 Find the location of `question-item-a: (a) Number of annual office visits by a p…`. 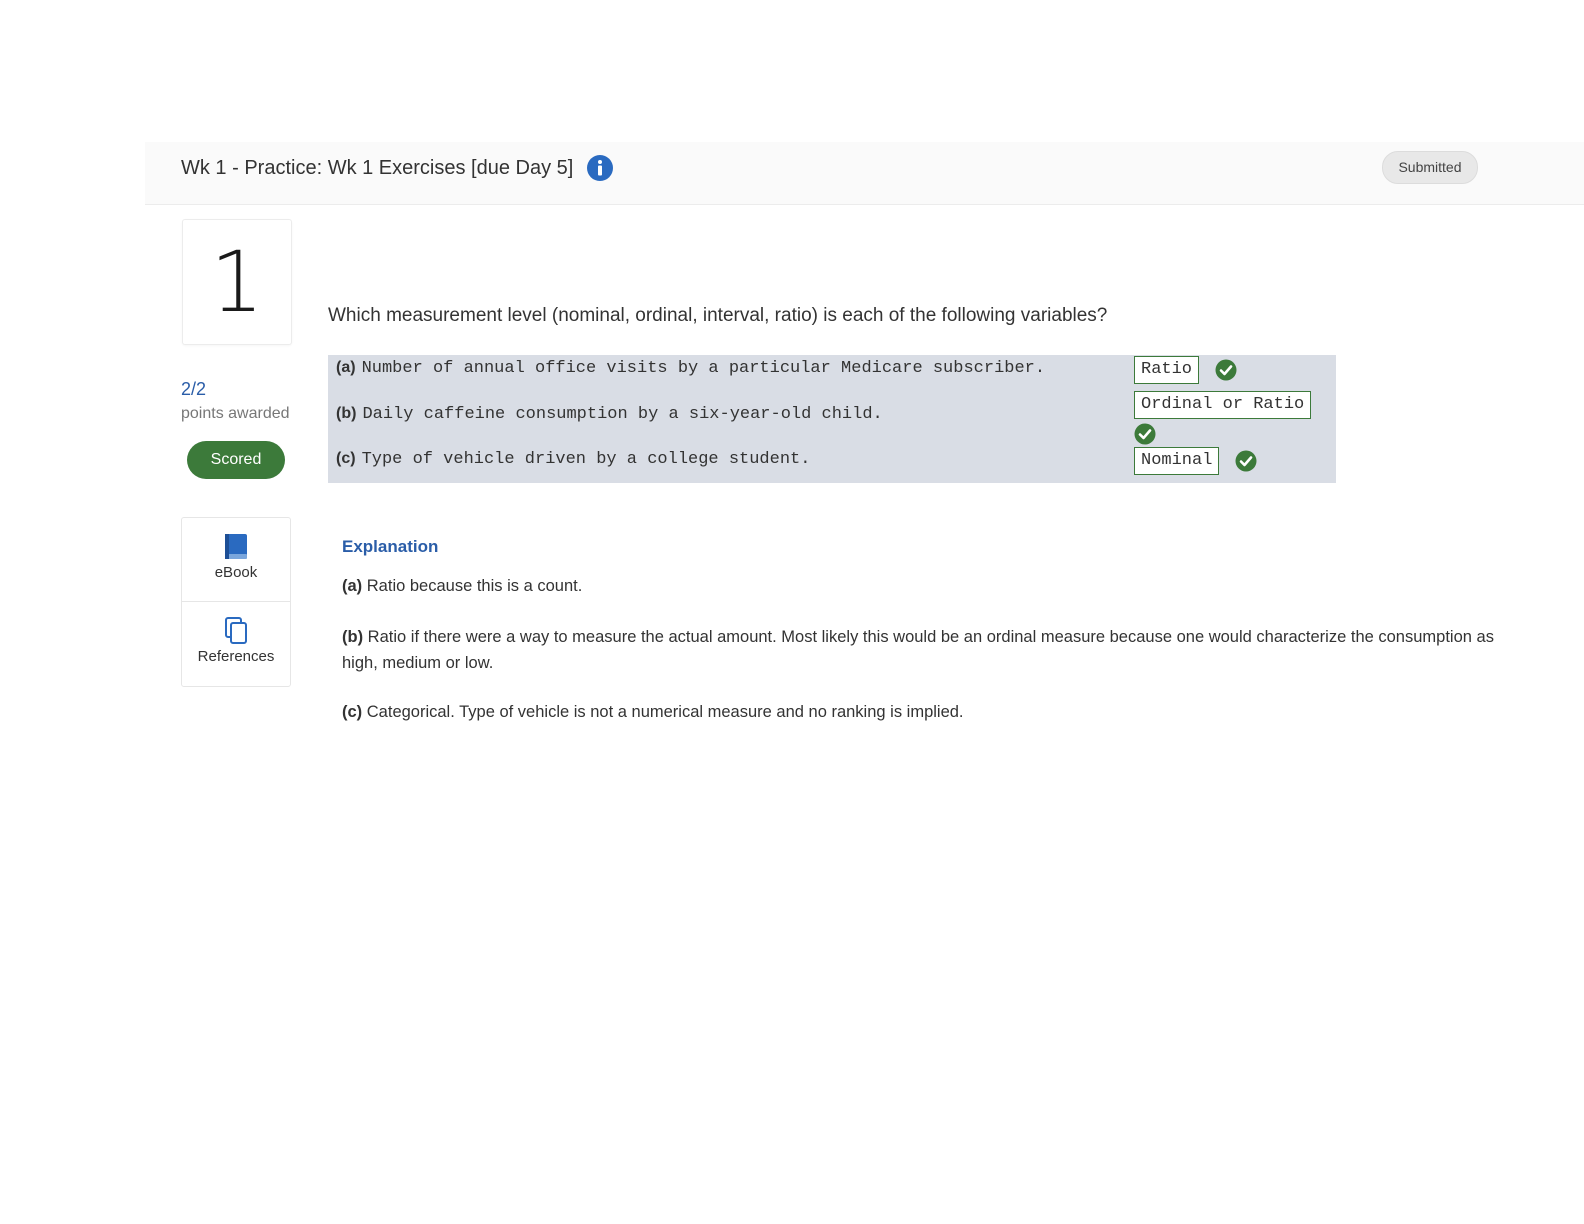

question-item-a: (a) Number of annual office visits by a p… is located at coordinates (690, 368).